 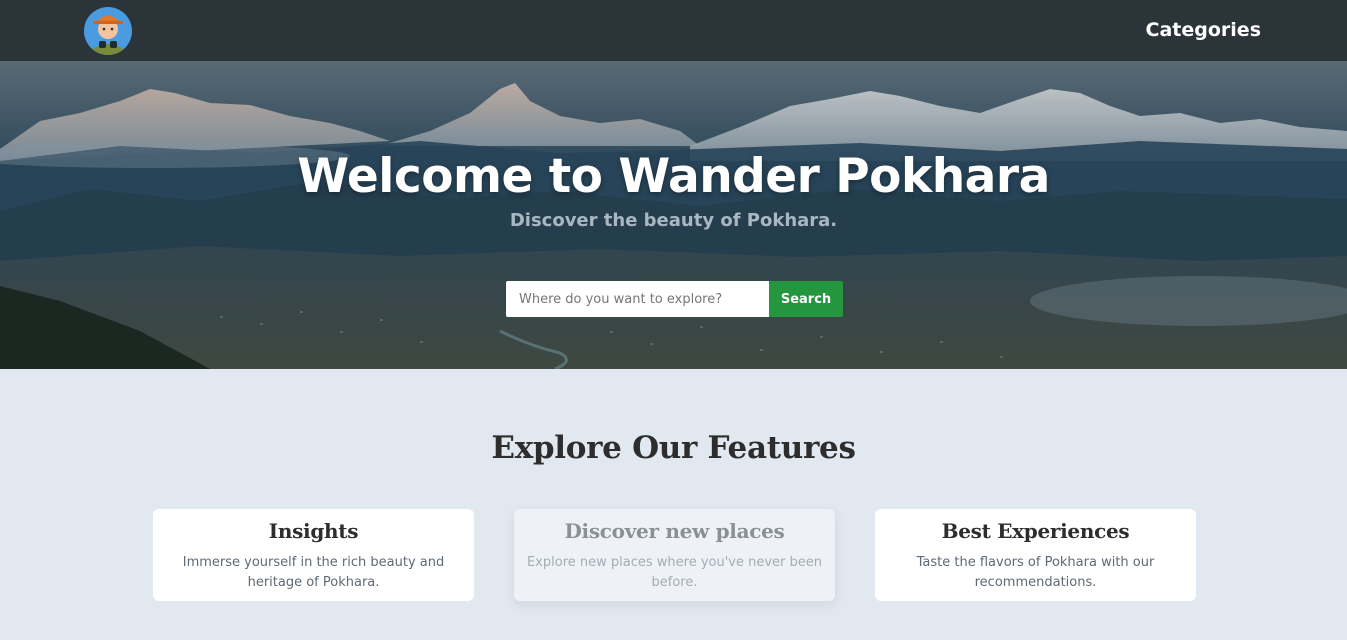 I want to click on hero-title: Welcome to Wander Pokhara, so click(x=673, y=176).